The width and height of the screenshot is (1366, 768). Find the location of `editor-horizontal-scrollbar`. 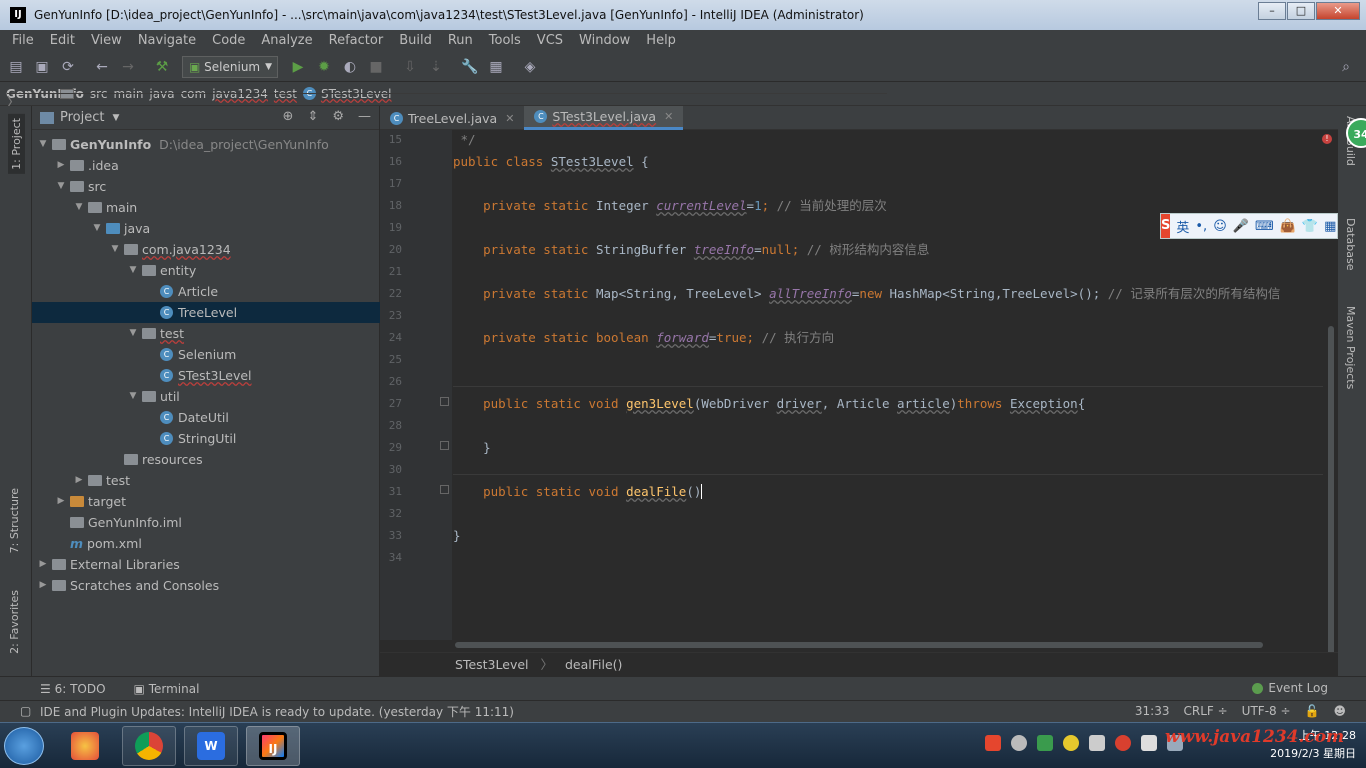

editor-horizontal-scrollbar is located at coordinates (859, 645).